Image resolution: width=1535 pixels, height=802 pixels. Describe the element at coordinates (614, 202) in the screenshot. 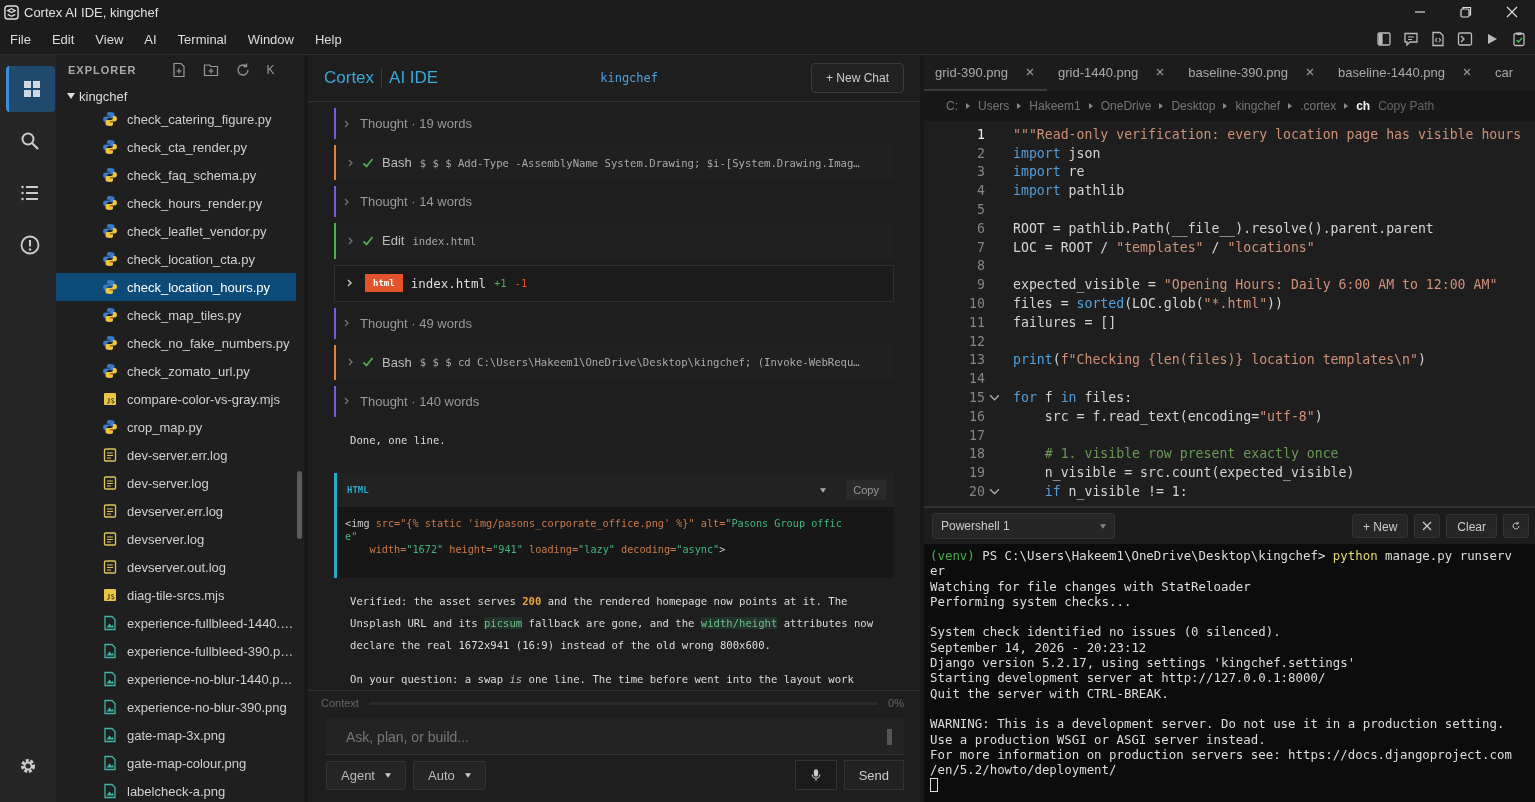

I see `thought-row: Thought · 14 words` at that location.